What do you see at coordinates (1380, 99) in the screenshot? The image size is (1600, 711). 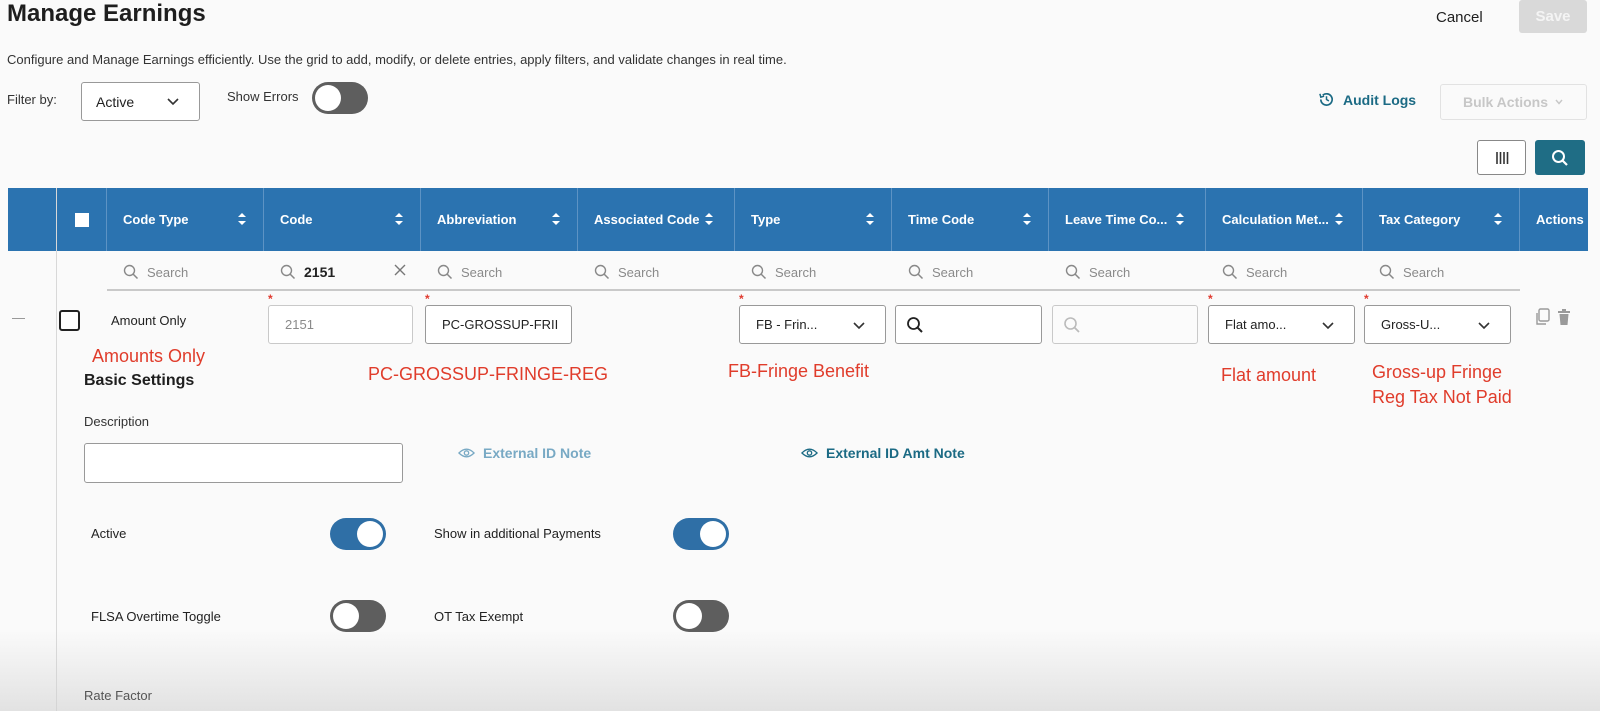 I see `audit-logs-label: Audit Logs` at bounding box center [1380, 99].